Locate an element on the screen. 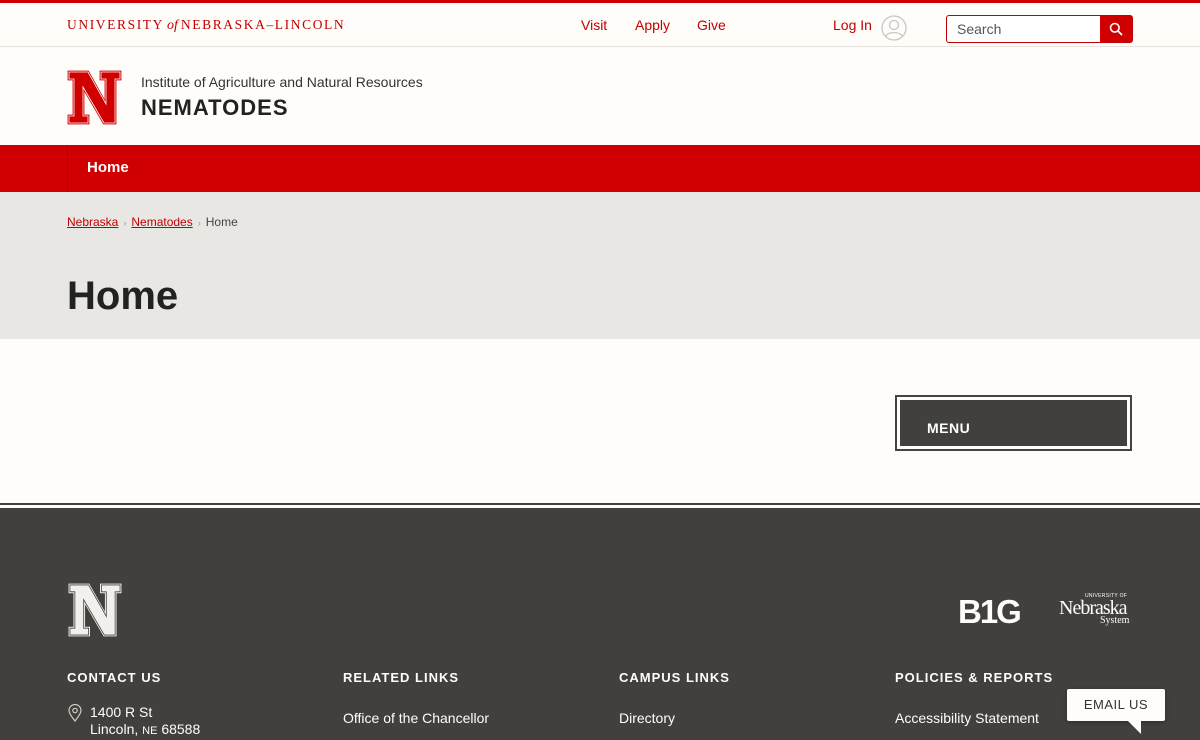 Image resolution: width=1200 pixels, height=740 pixels. directory-link: Directory is located at coordinates (647, 718).